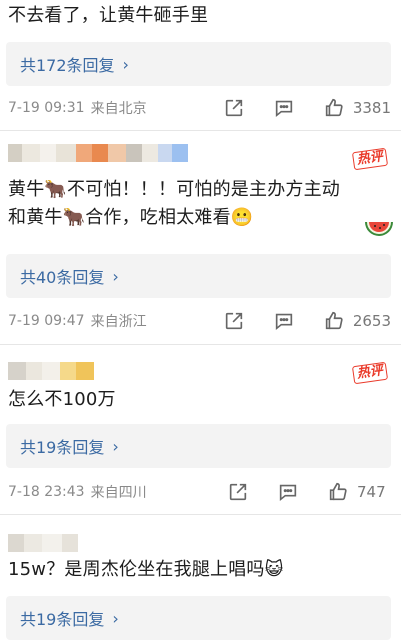 The height and width of the screenshot is (640, 401). Describe the element at coordinates (199, 108) in the screenshot. I see `comment-meta: 7-19 09:31 来自北京 3381` at that location.